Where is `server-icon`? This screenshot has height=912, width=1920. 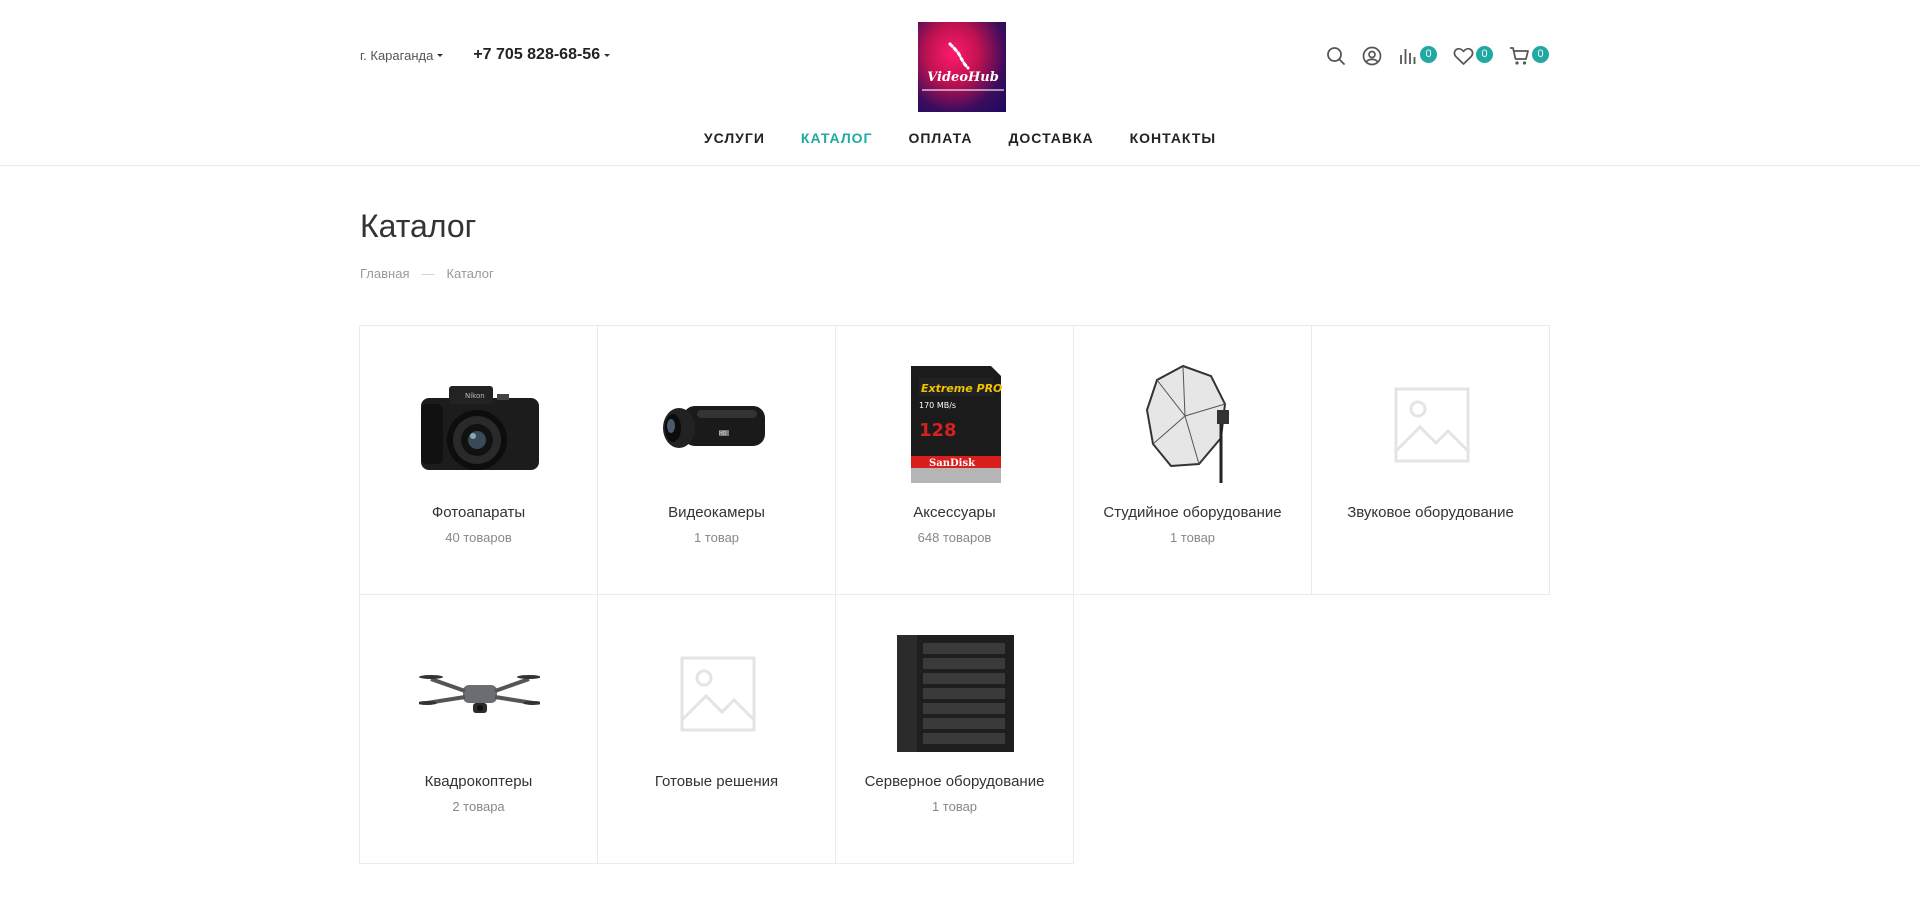 server-icon is located at coordinates (955, 693).